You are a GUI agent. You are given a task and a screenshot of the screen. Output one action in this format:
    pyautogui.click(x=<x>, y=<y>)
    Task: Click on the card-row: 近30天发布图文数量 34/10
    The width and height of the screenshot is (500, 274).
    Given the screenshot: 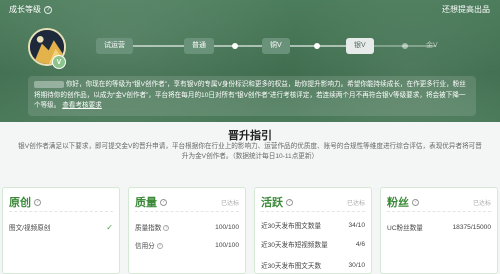 What is the action you would take?
    pyautogui.click(x=313, y=225)
    